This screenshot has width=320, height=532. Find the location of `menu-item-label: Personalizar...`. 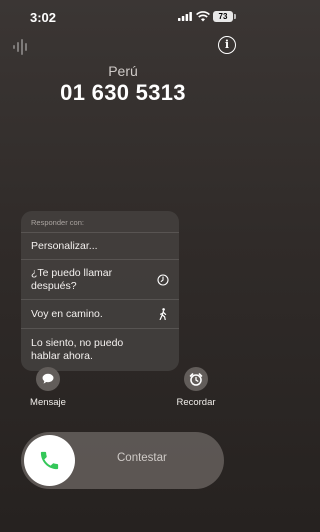

menu-item-label: Personalizar... is located at coordinates (64, 245).